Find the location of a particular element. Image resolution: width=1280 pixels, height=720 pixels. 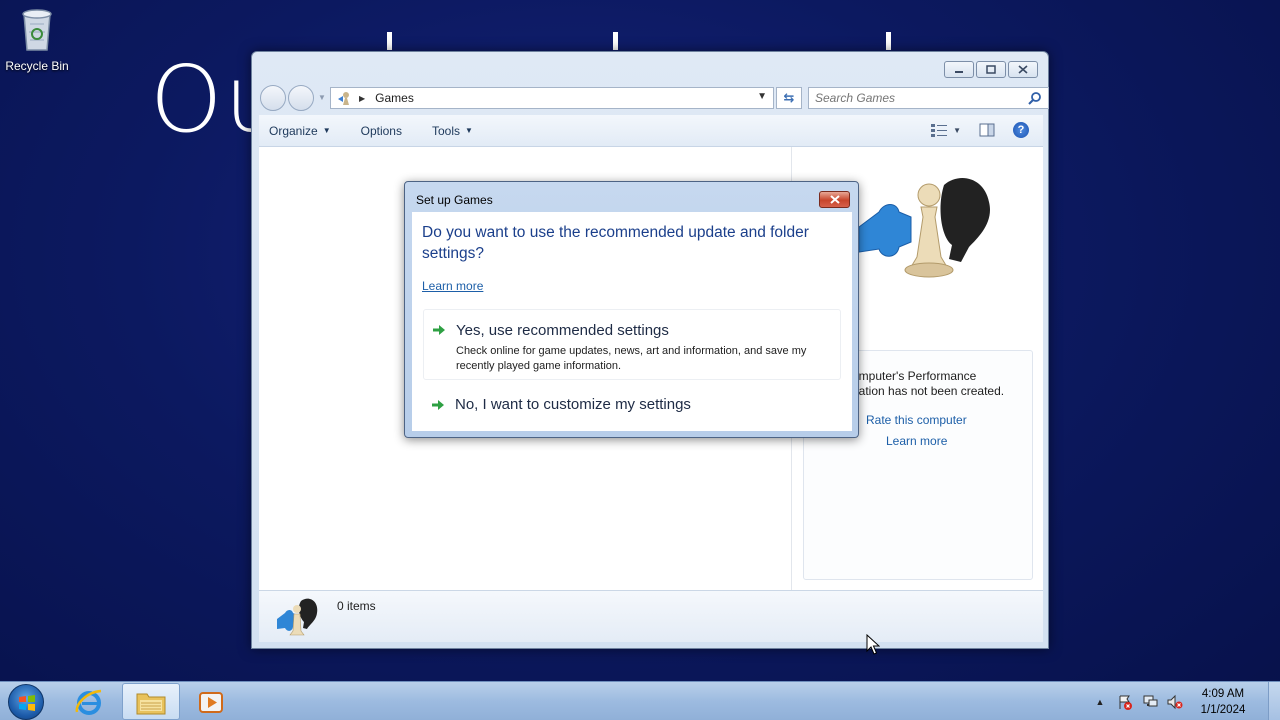

search-input is located at coordinates (914, 98).